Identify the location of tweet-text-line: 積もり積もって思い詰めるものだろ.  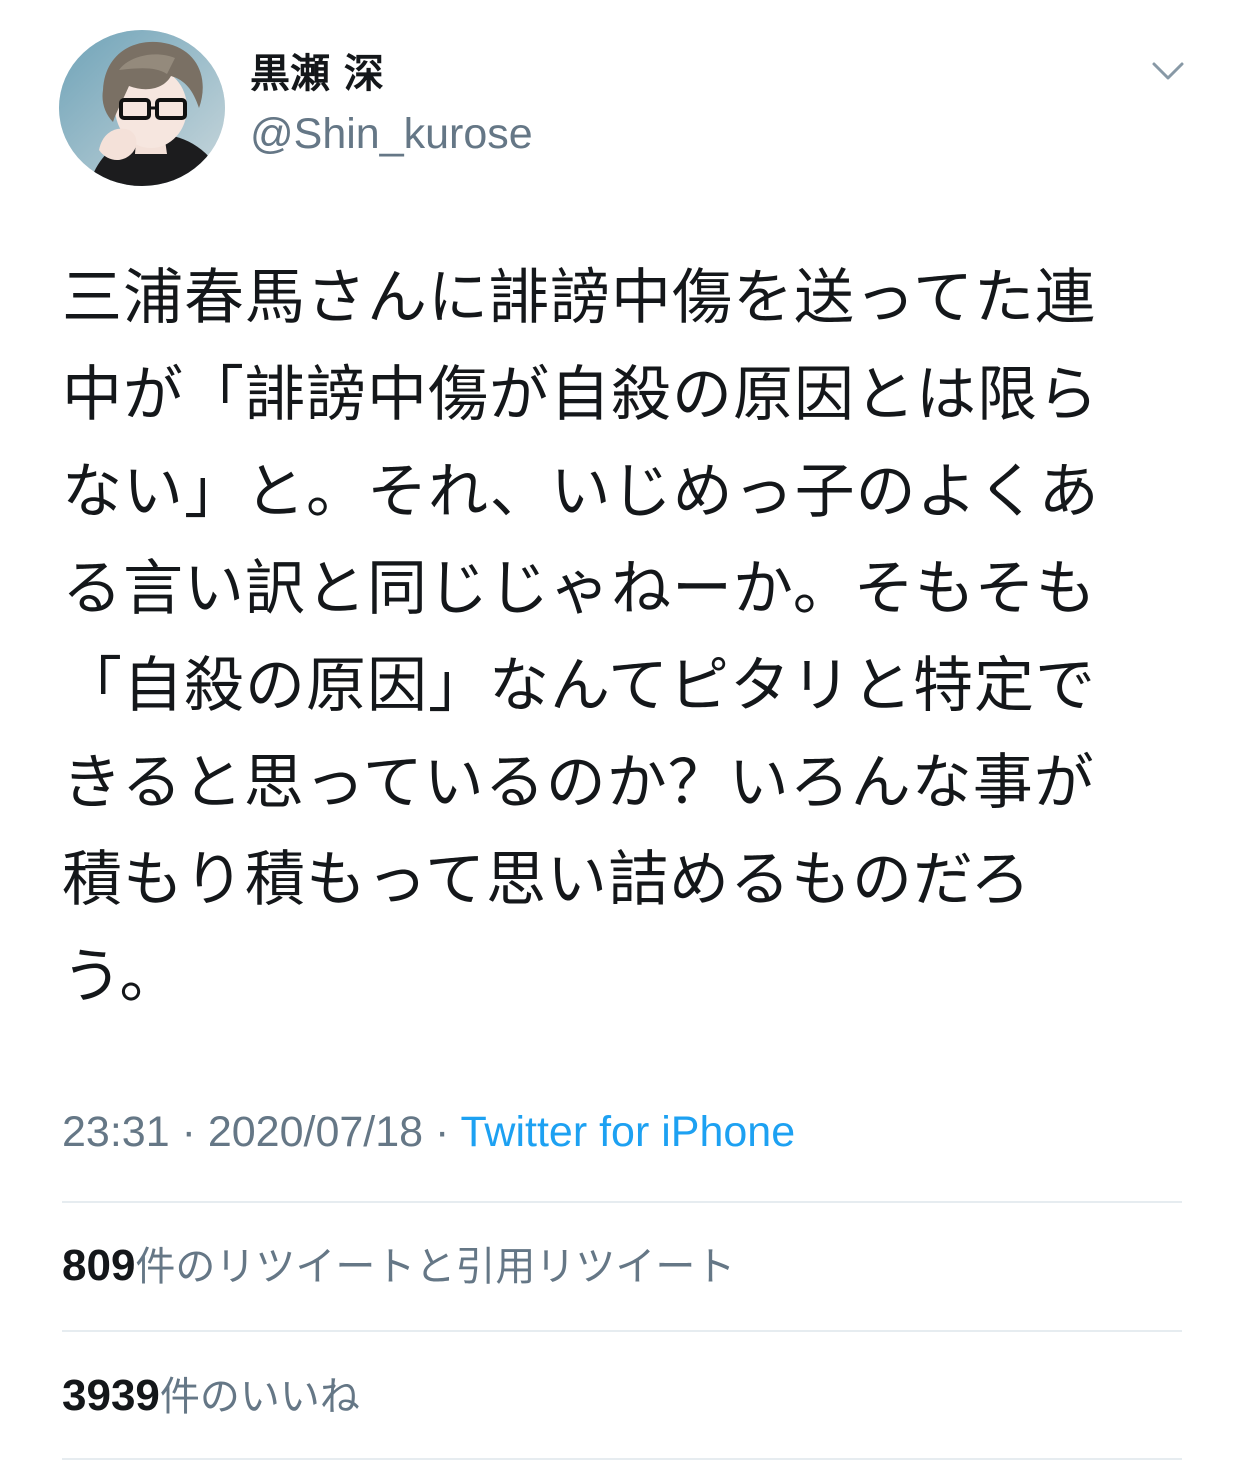
(547, 880).